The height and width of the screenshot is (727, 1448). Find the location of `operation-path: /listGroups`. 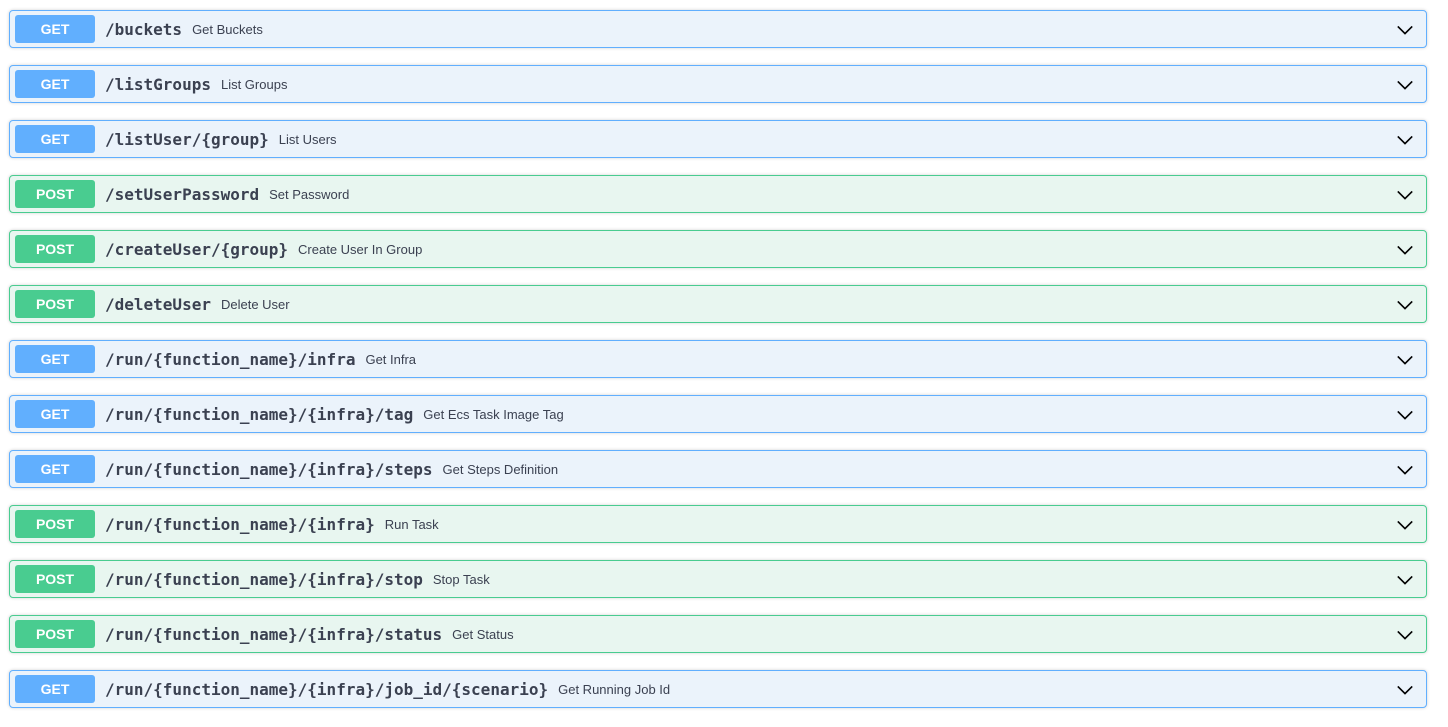

operation-path: /listGroups is located at coordinates (158, 84).